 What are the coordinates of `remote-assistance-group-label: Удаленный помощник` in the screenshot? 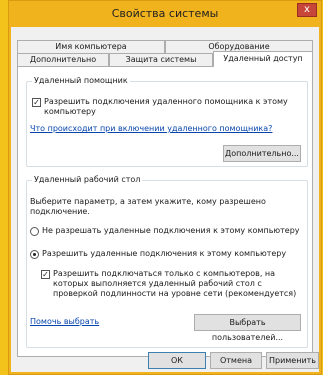 It's located at (81, 80).